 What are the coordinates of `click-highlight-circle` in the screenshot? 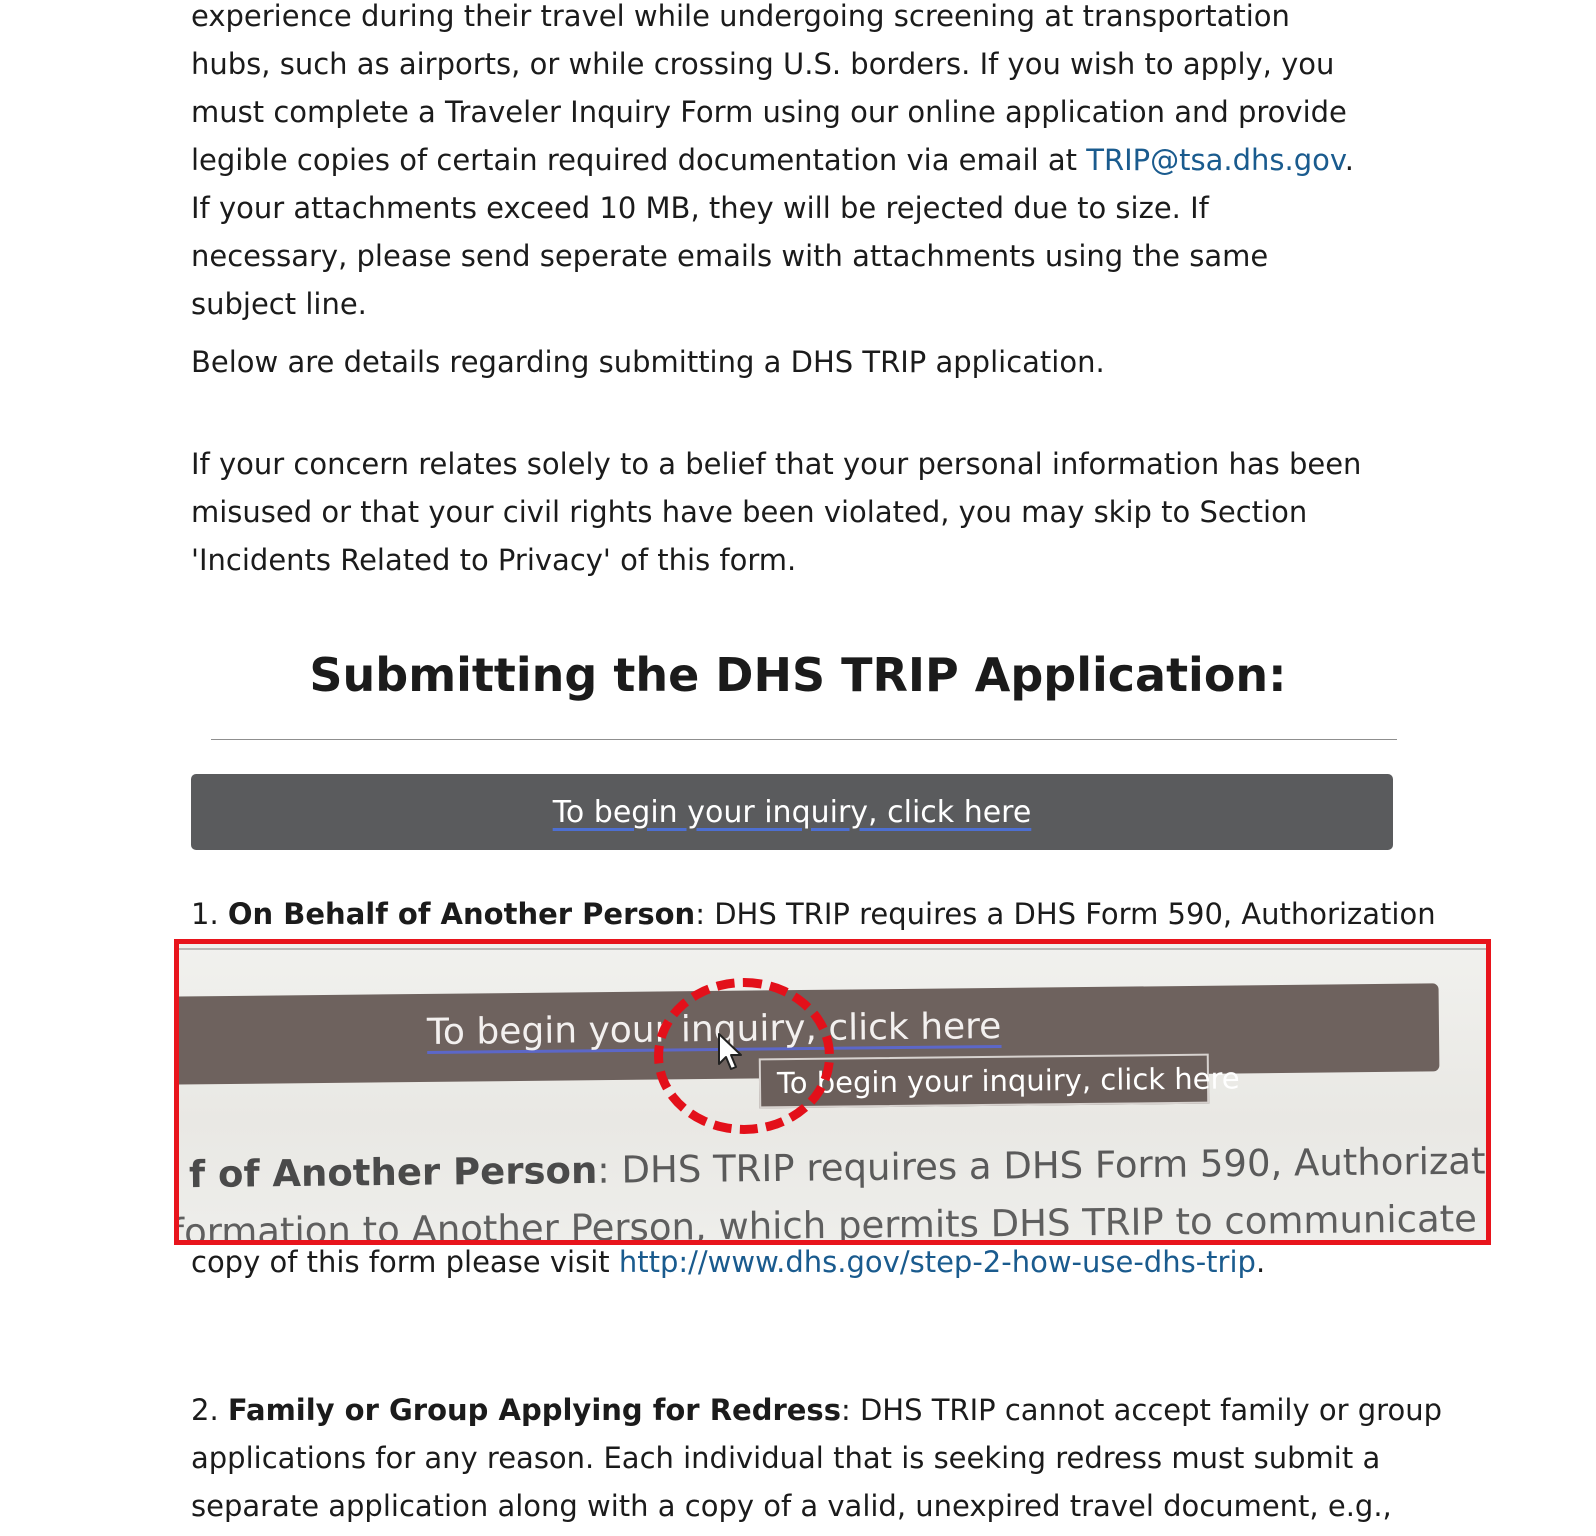 It's located at (744, 1056).